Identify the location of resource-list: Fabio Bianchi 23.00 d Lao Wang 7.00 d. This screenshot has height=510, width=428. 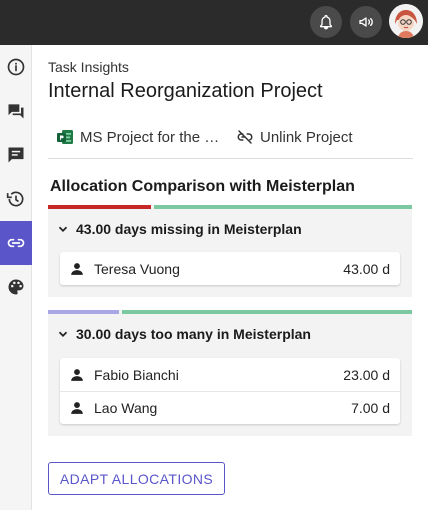
(230, 391).